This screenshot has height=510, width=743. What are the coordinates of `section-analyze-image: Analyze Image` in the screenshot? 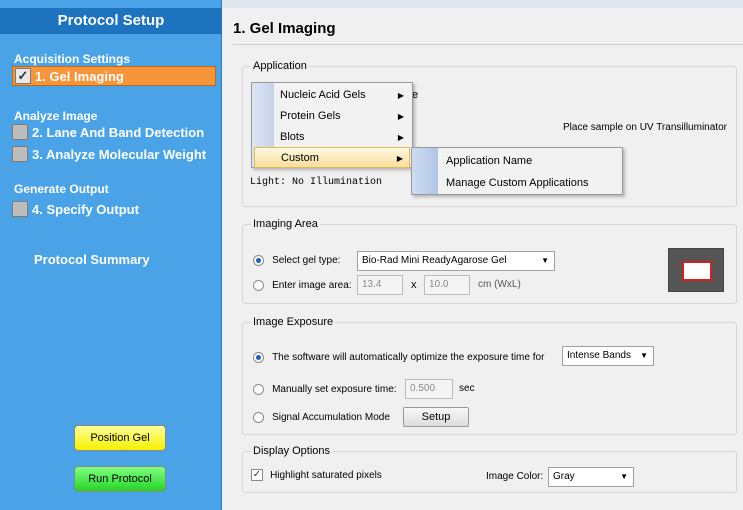 It's located at (56, 116).